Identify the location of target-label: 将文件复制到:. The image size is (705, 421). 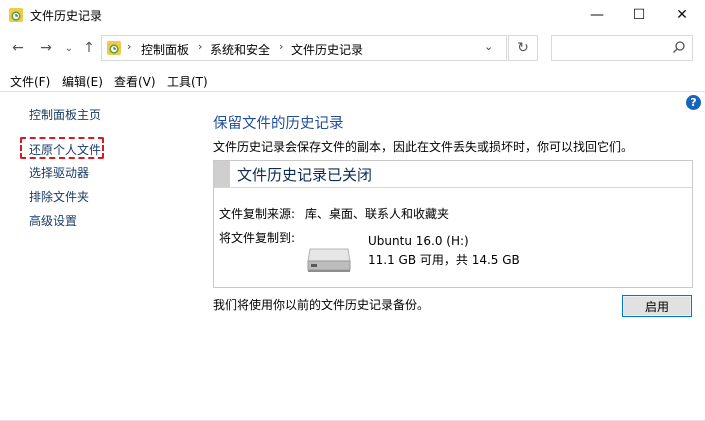
(257, 238).